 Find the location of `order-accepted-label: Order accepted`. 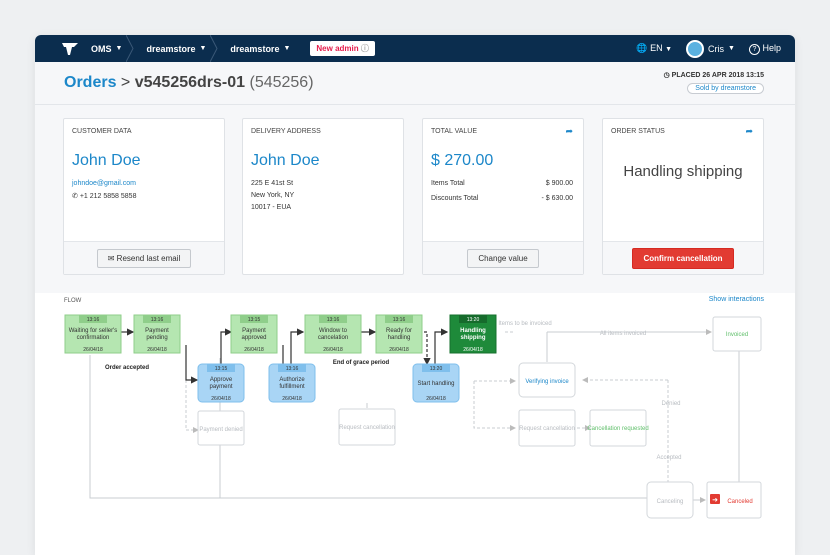

order-accepted-label: Order accepted is located at coordinates (127, 368).